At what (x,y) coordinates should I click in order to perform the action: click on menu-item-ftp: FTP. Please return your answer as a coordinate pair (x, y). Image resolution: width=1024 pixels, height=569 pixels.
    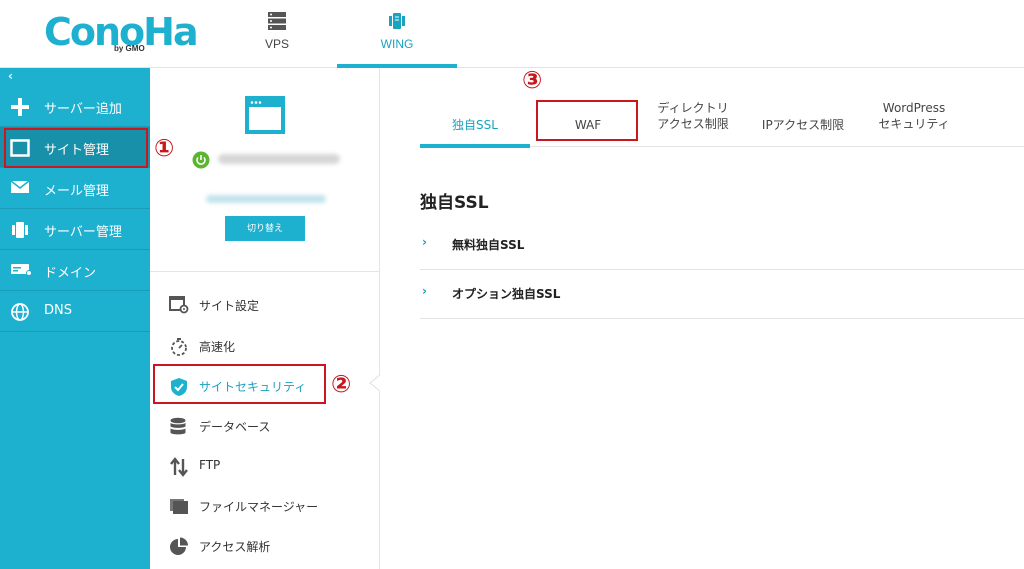
    Looking at the image, I should click on (264, 465).